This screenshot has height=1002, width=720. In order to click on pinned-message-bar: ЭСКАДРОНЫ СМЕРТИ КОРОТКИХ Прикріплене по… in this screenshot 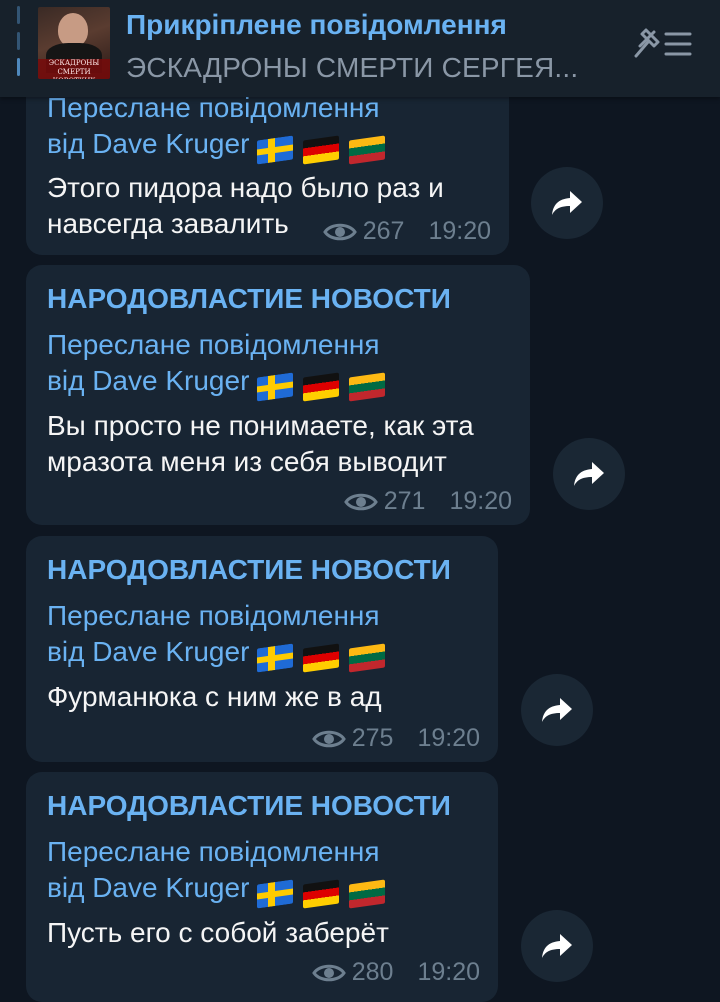, I will do `click(360, 48)`.